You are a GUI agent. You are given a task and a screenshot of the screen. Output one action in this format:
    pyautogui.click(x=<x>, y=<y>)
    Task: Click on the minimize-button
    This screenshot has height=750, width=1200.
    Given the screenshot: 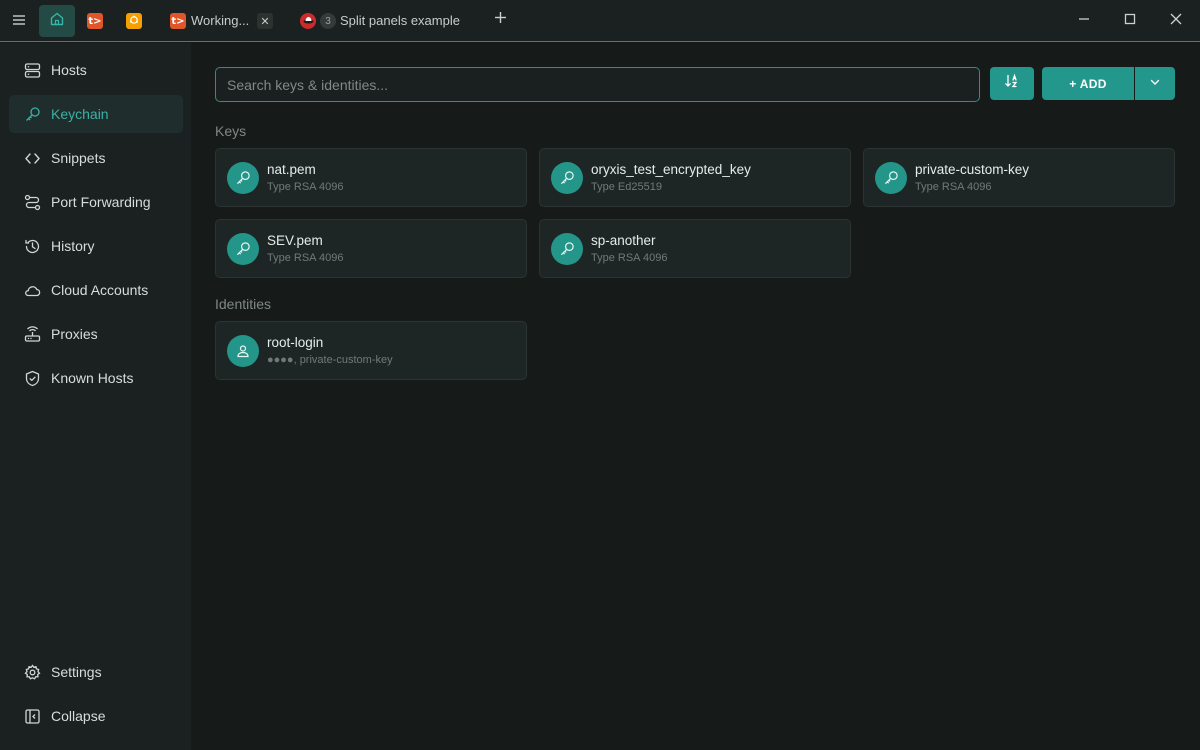 What is the action you would take?
    pyautogui.click(x=1084, y=21)
    